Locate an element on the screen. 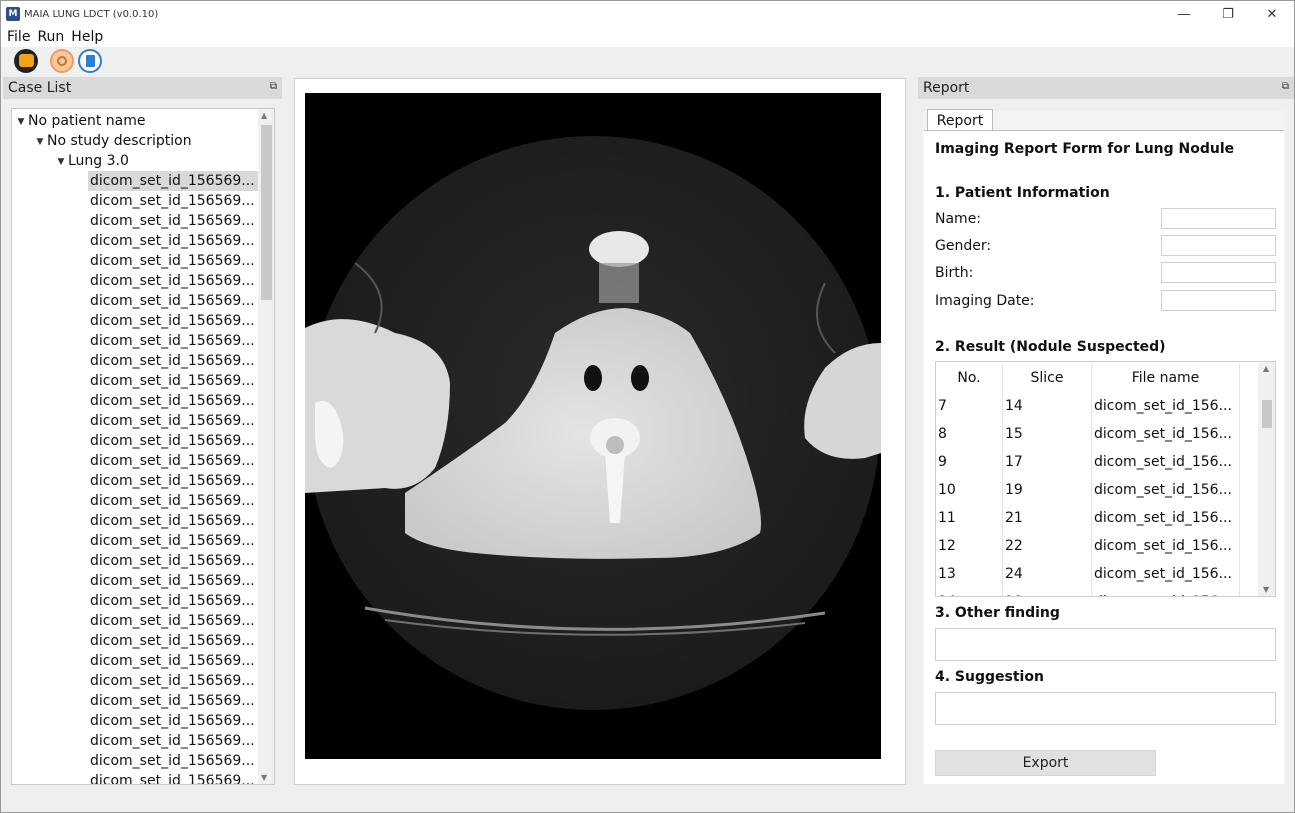 The image size is (1295, 813). report-panel-header: Report ⧉ is located at coordinates (1106, 88).